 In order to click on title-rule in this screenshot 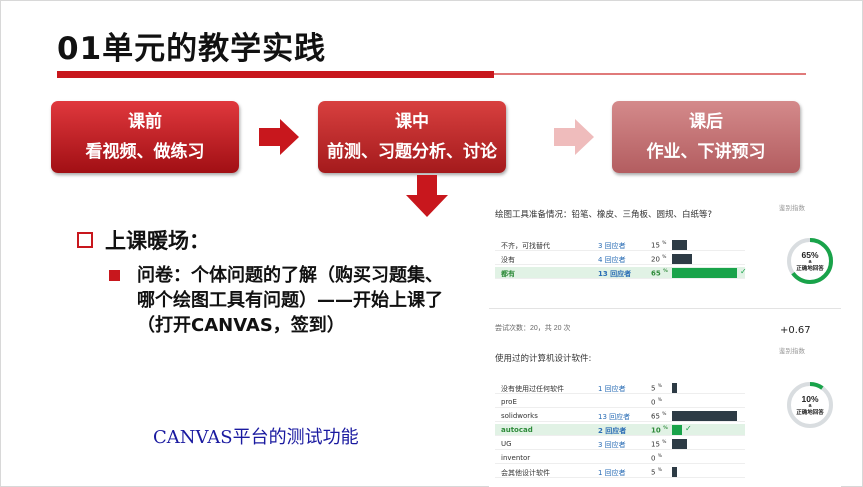, I will do `click(650, 74)`.